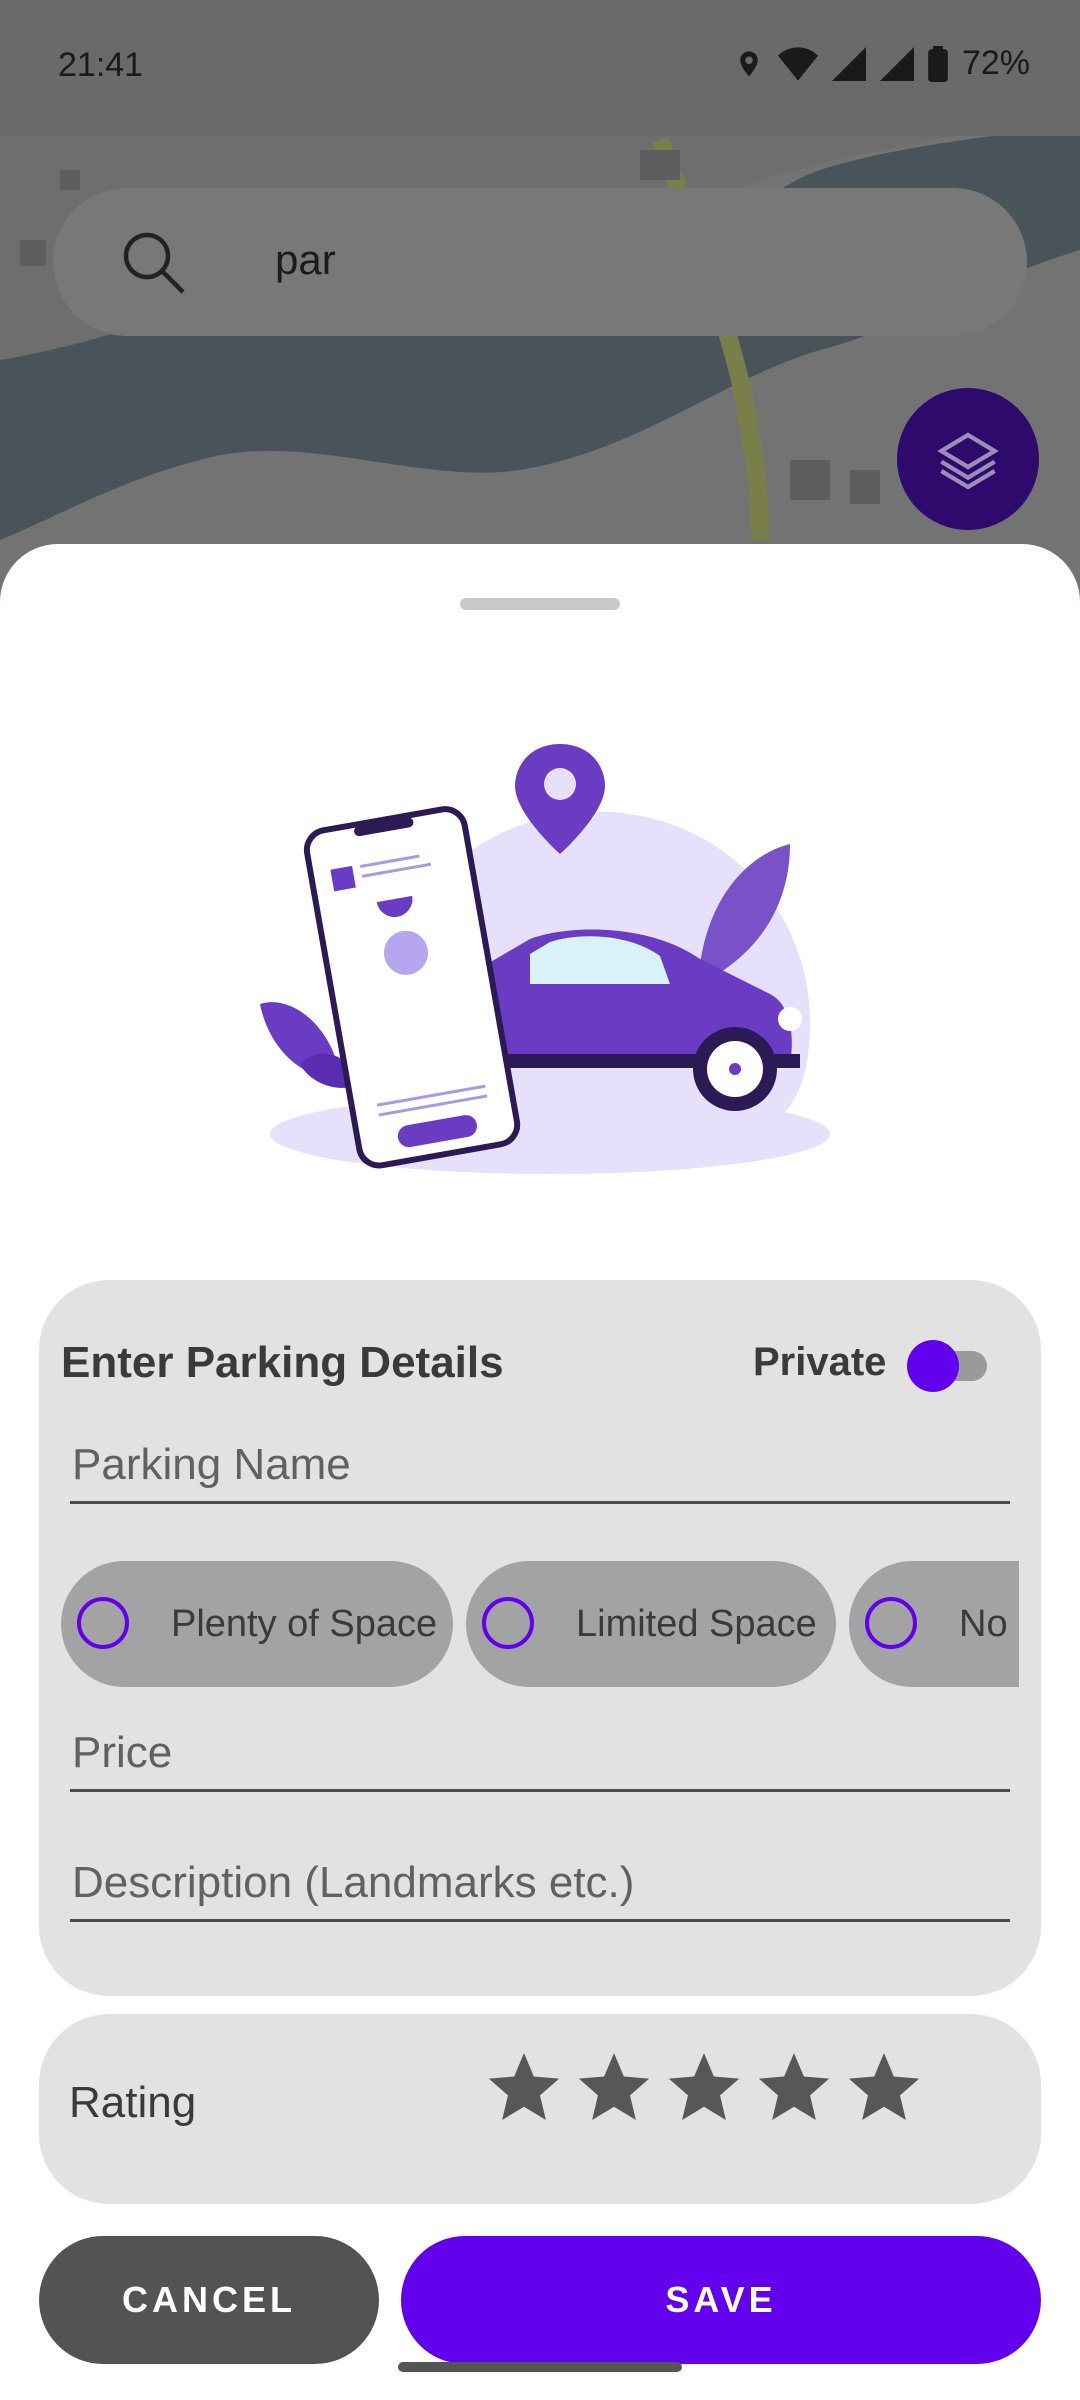  I want to click on battery-percent: 72%, so click(995, 63).